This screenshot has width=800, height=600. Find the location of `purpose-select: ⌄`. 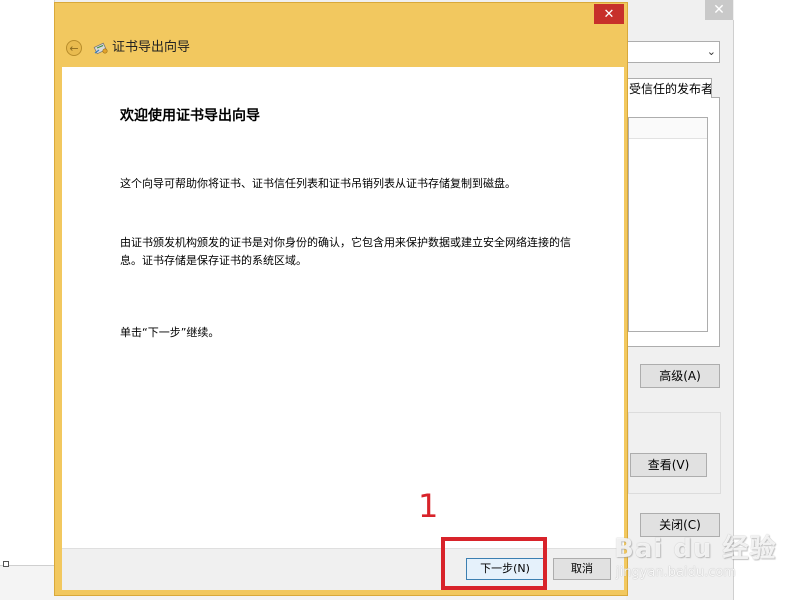

purpose-select: ⌄ is located at coordinates (673, 52).